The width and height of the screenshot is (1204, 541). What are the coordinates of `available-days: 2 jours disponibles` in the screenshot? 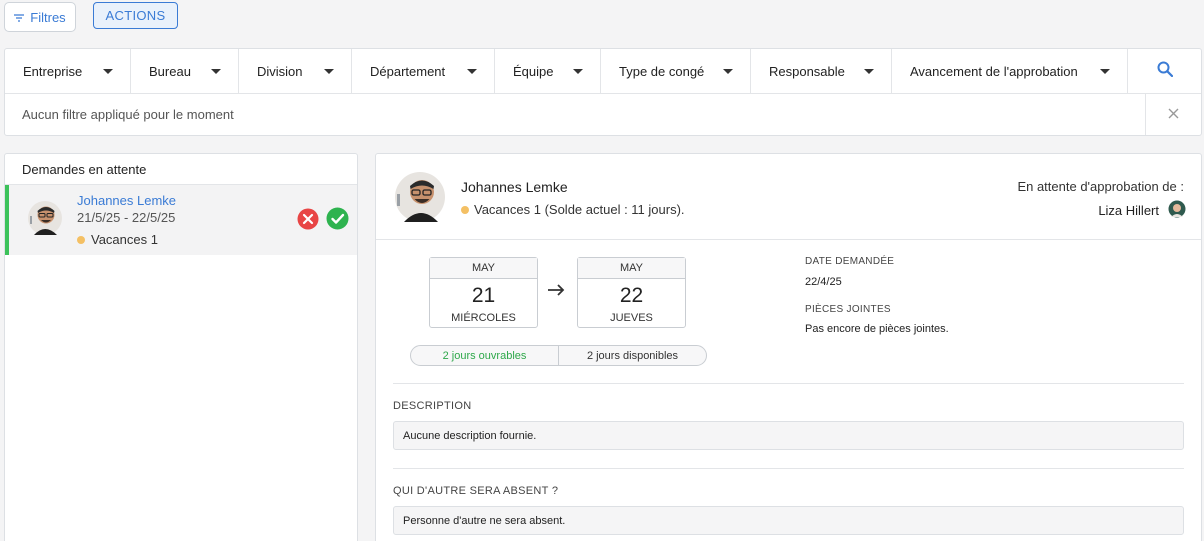 It's located at (632, 355).